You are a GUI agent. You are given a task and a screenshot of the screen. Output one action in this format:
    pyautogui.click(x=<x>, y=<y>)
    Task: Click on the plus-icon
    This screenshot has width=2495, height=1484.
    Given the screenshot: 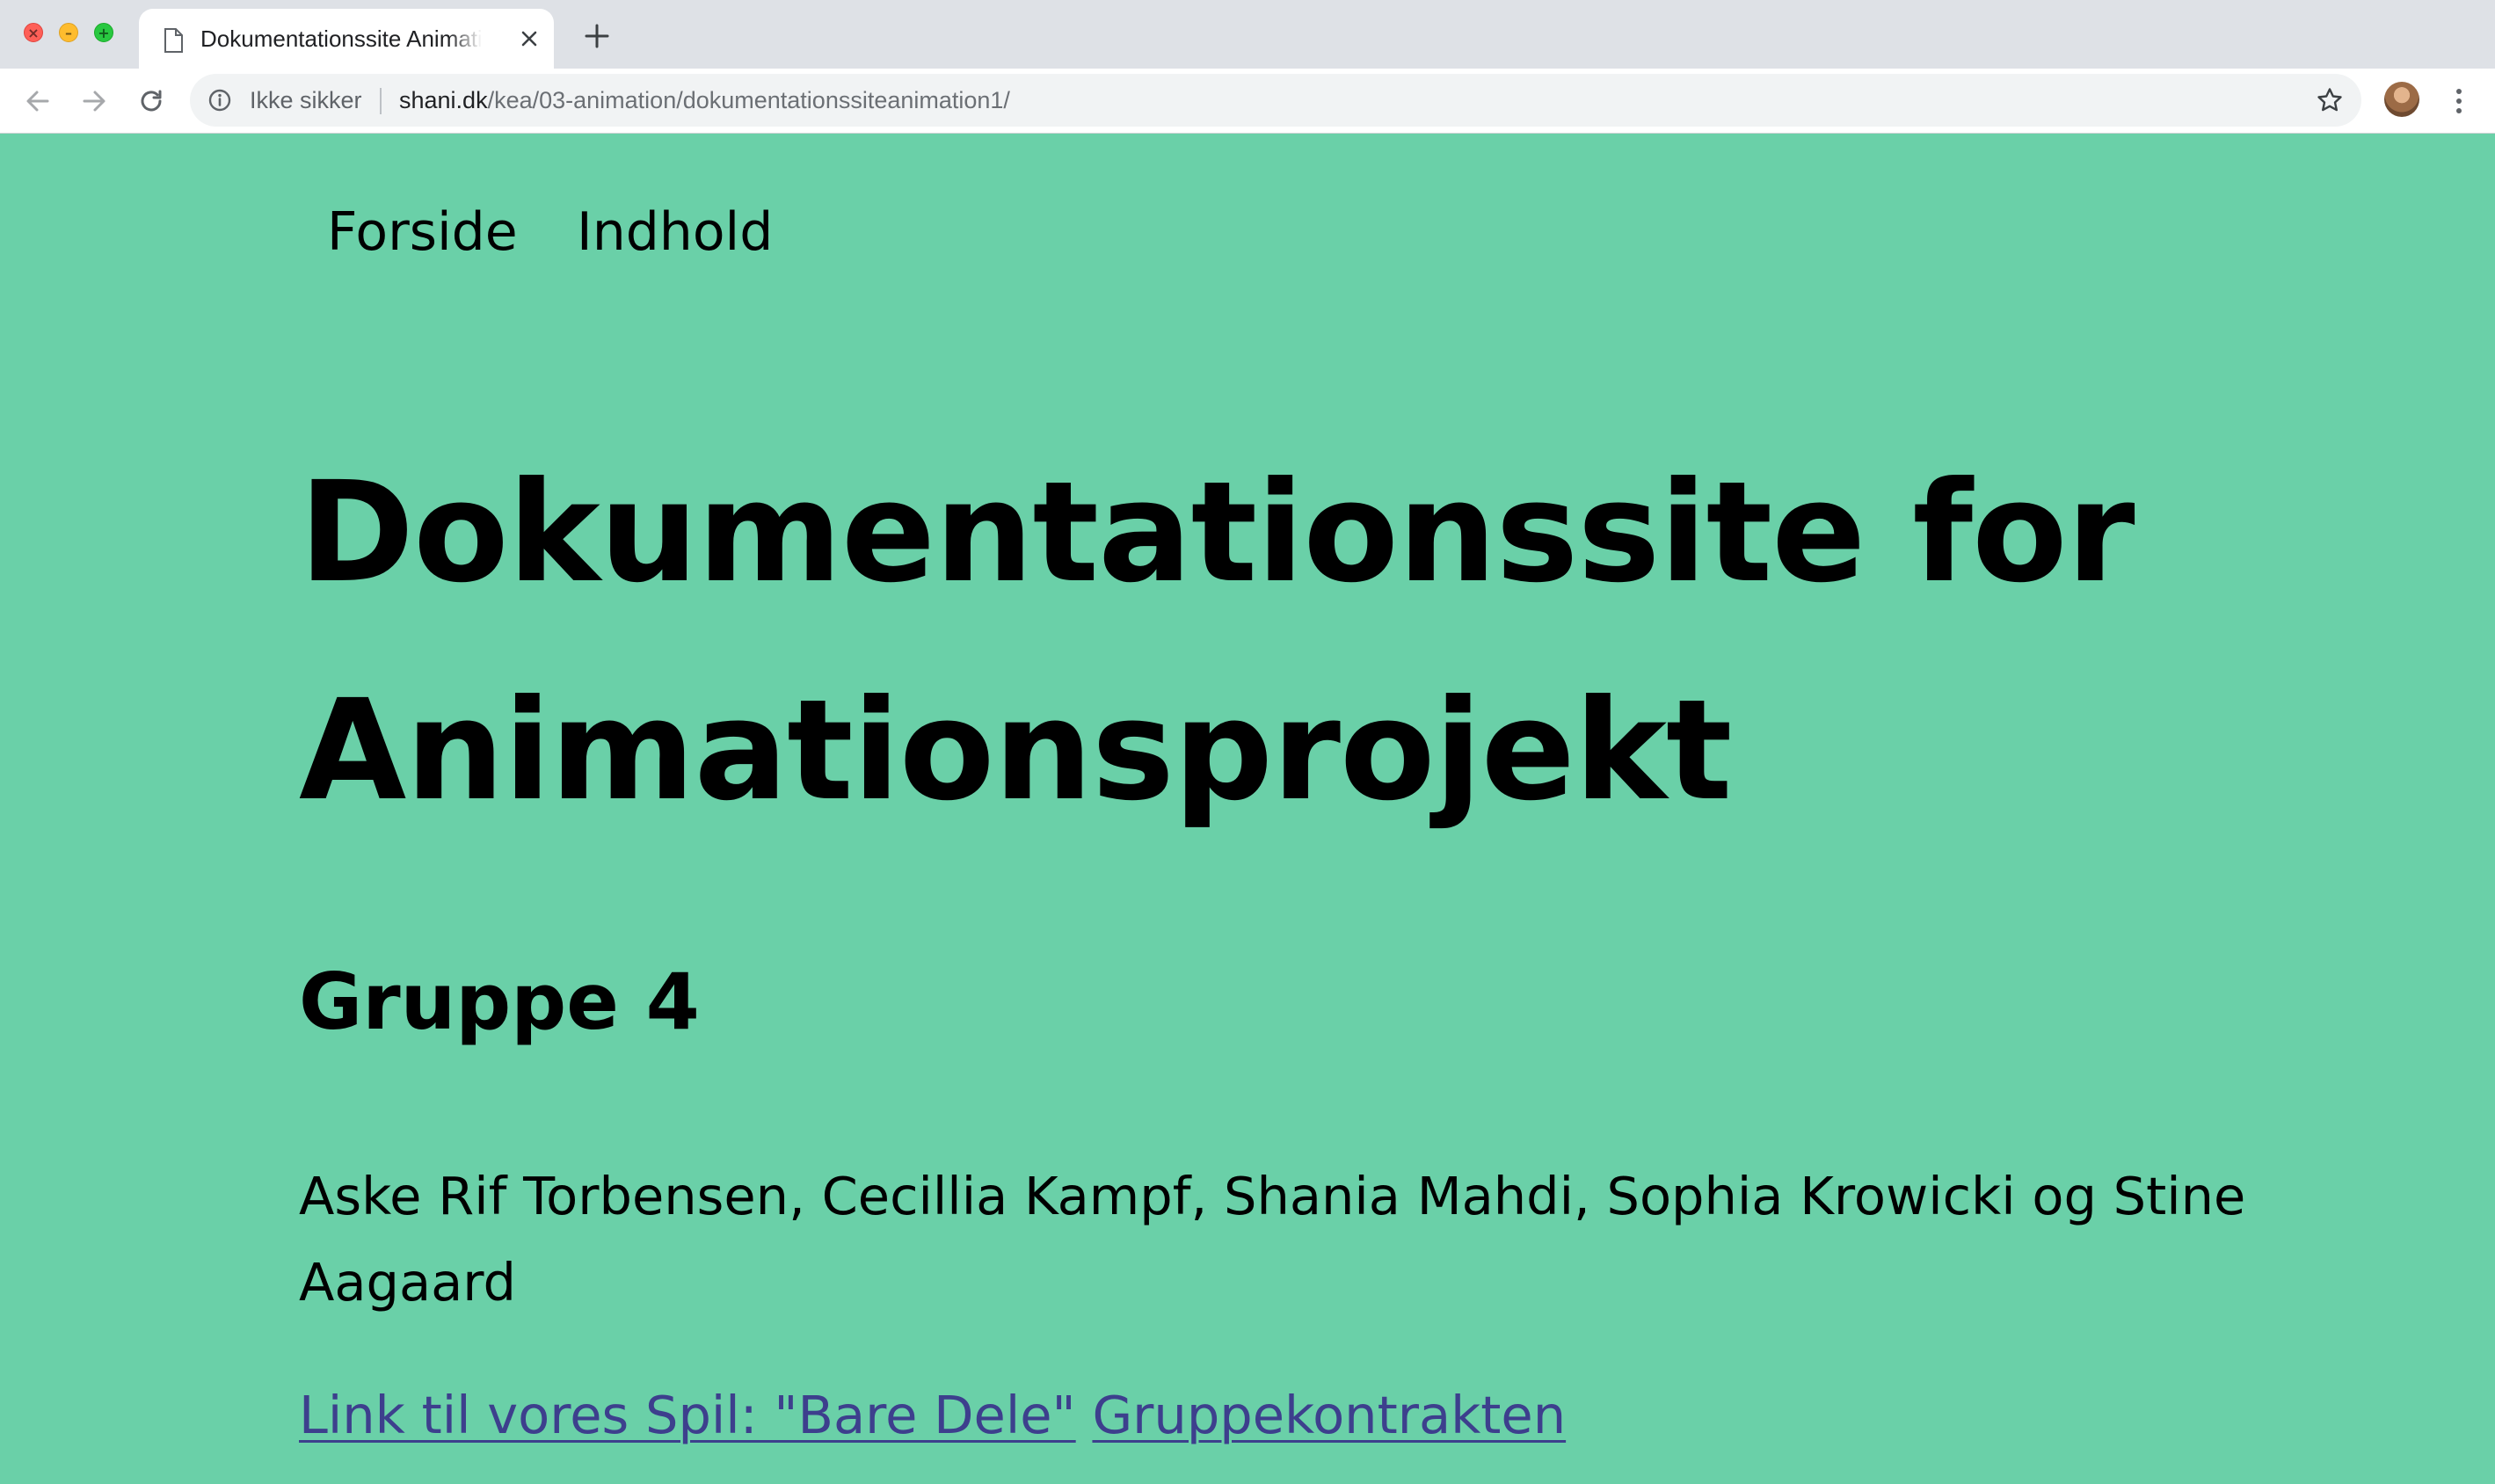 What is the action you would take?
    pyautogui.click(x=597, y=36)
    